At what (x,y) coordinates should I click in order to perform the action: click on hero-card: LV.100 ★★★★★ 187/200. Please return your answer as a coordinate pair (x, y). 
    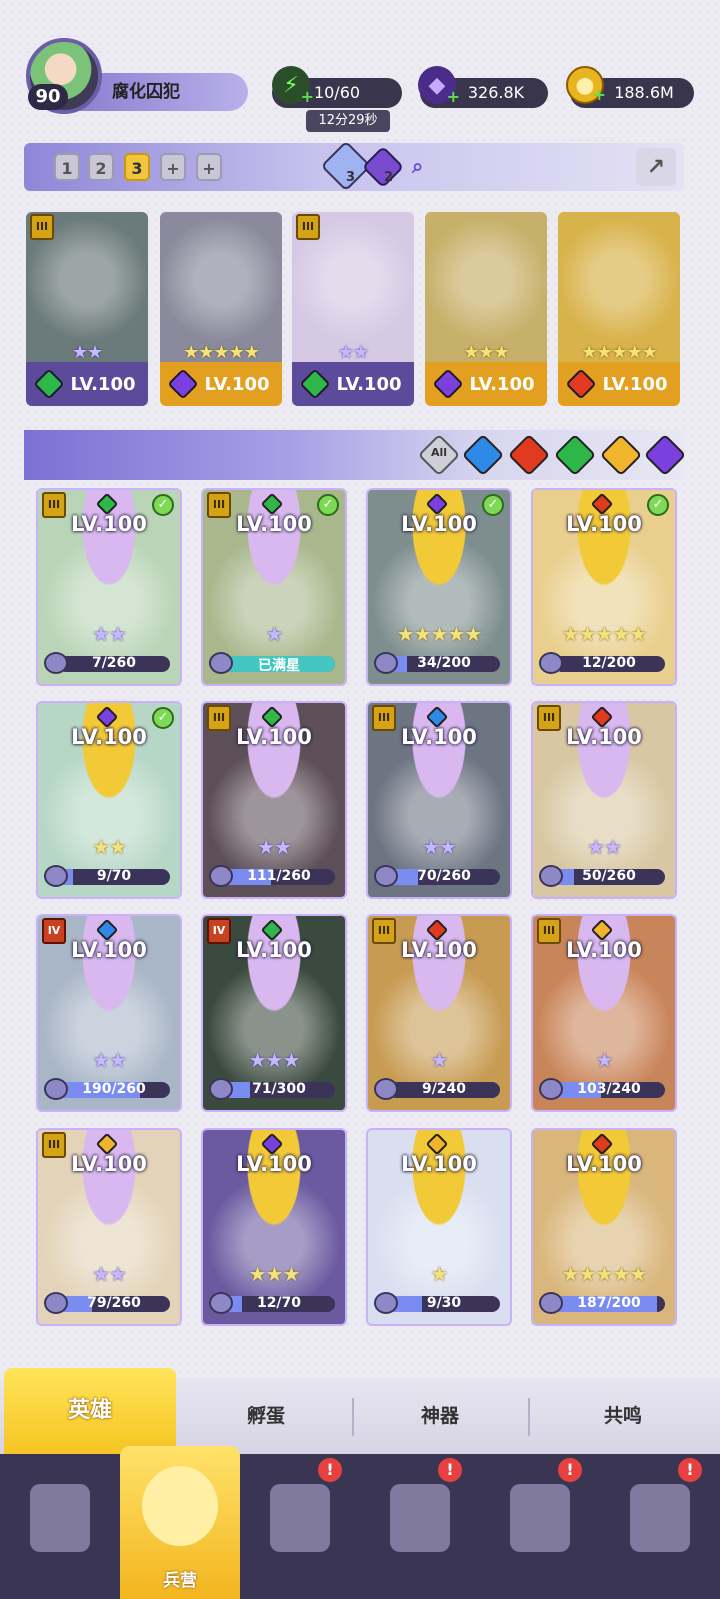
    Looking at the image, I should click on (604, 1227).